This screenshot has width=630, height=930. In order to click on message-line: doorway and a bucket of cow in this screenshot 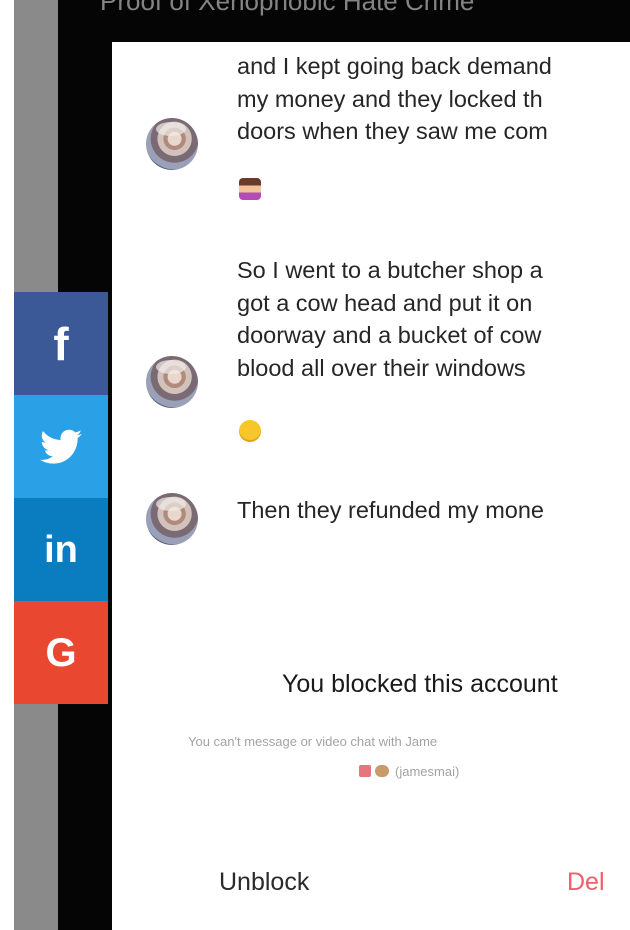, I will do `click(389, 335)`.